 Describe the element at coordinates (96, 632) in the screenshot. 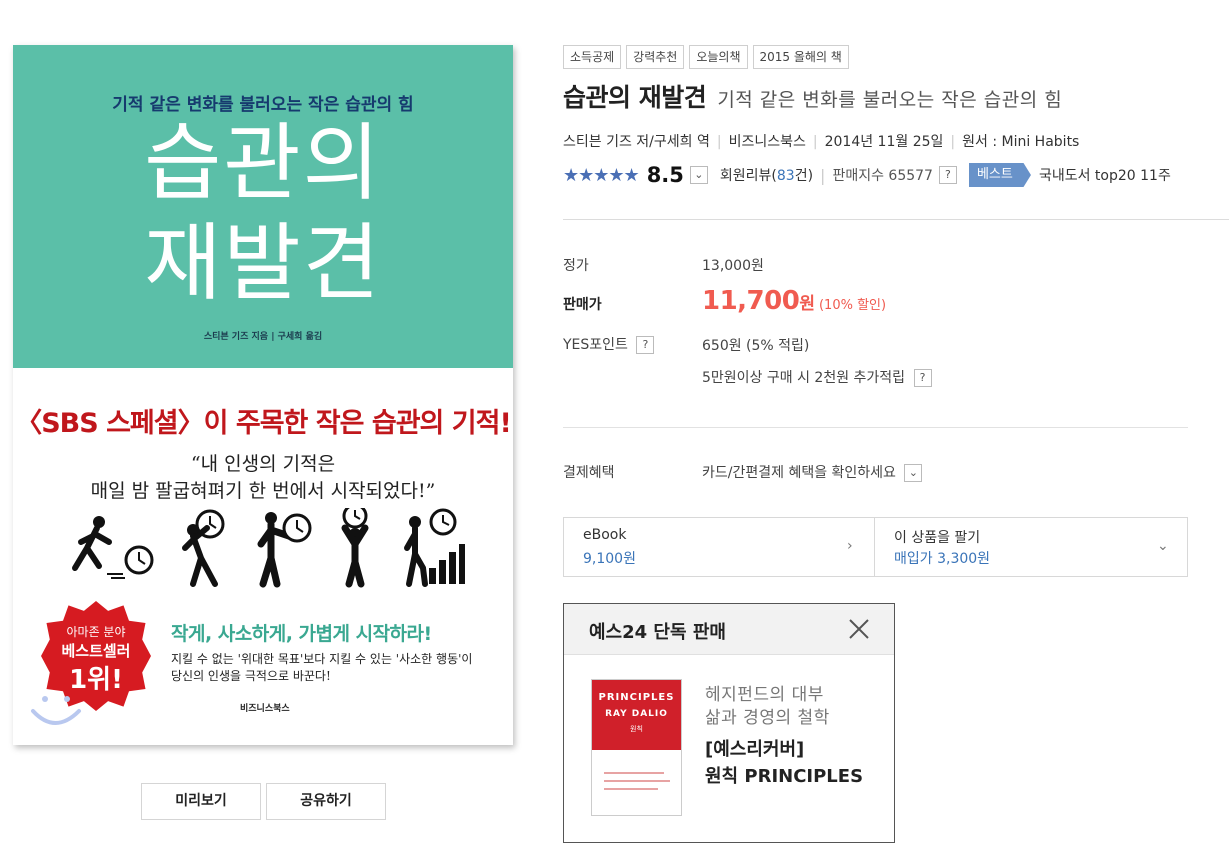

I see `badge-line1: 아마존 분야` at that location.